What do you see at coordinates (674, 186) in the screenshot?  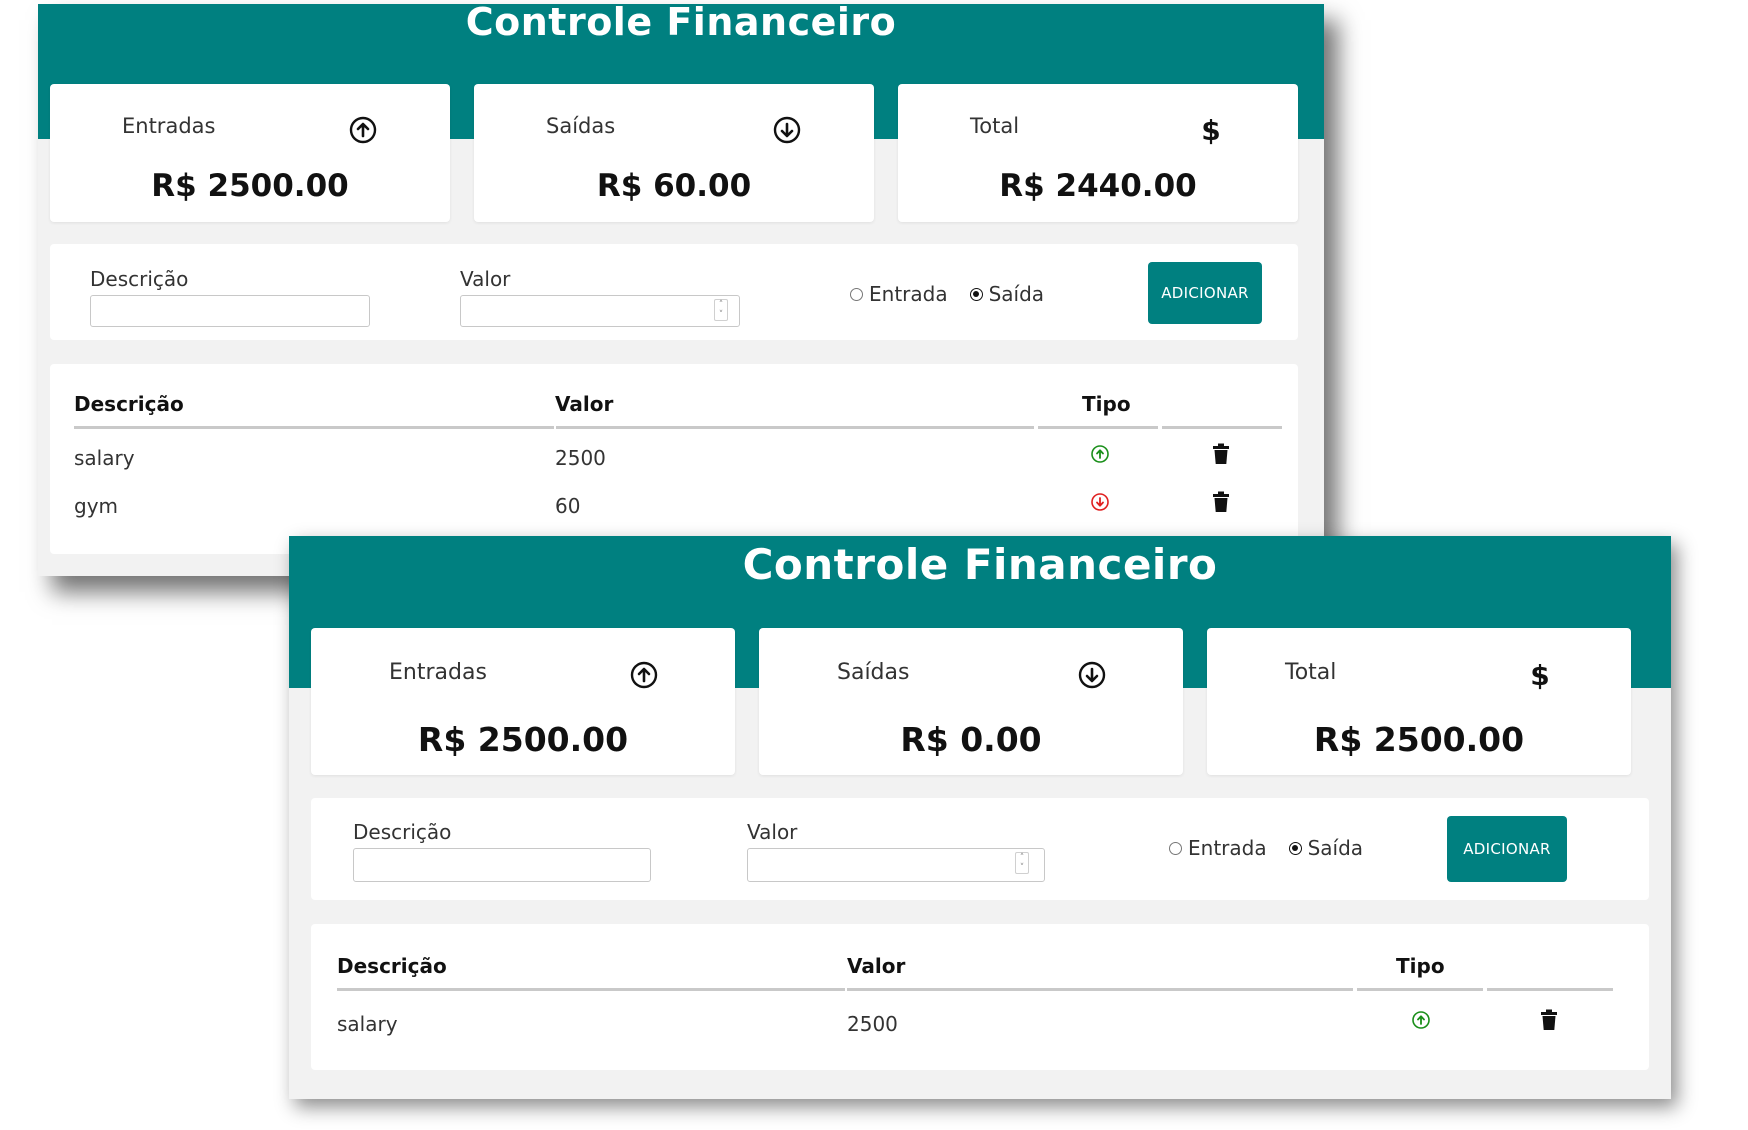 I see `card-value: R$ 60.00` at bounding box center [674, 186].